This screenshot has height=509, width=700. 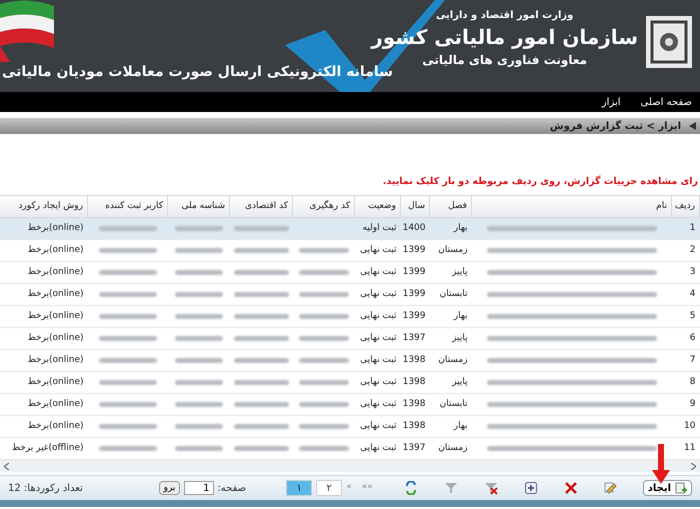 What do you see at coordinates (692, 126) in the screenshot?
I see `arrow-icon` at bounding box center [692, 126].